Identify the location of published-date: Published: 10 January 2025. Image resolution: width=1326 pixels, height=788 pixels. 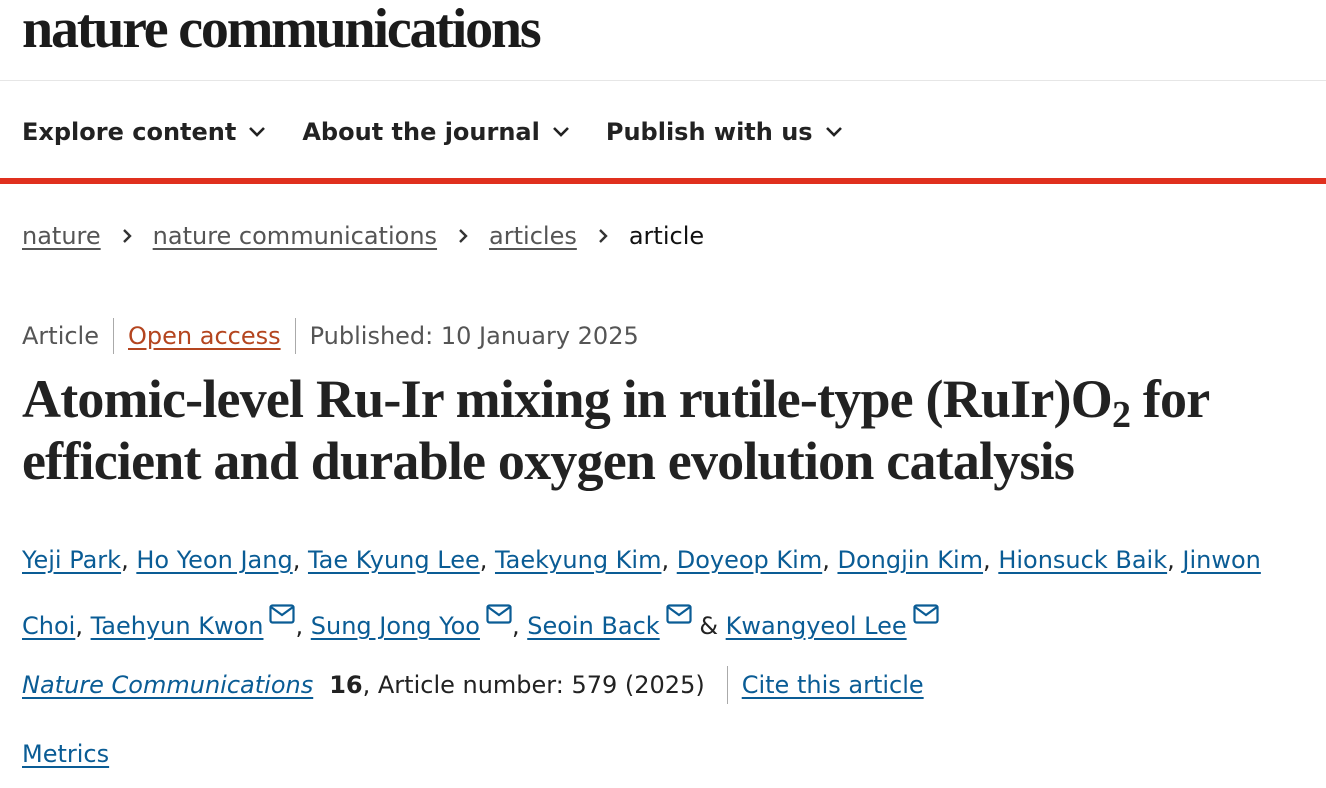
(474, 336).